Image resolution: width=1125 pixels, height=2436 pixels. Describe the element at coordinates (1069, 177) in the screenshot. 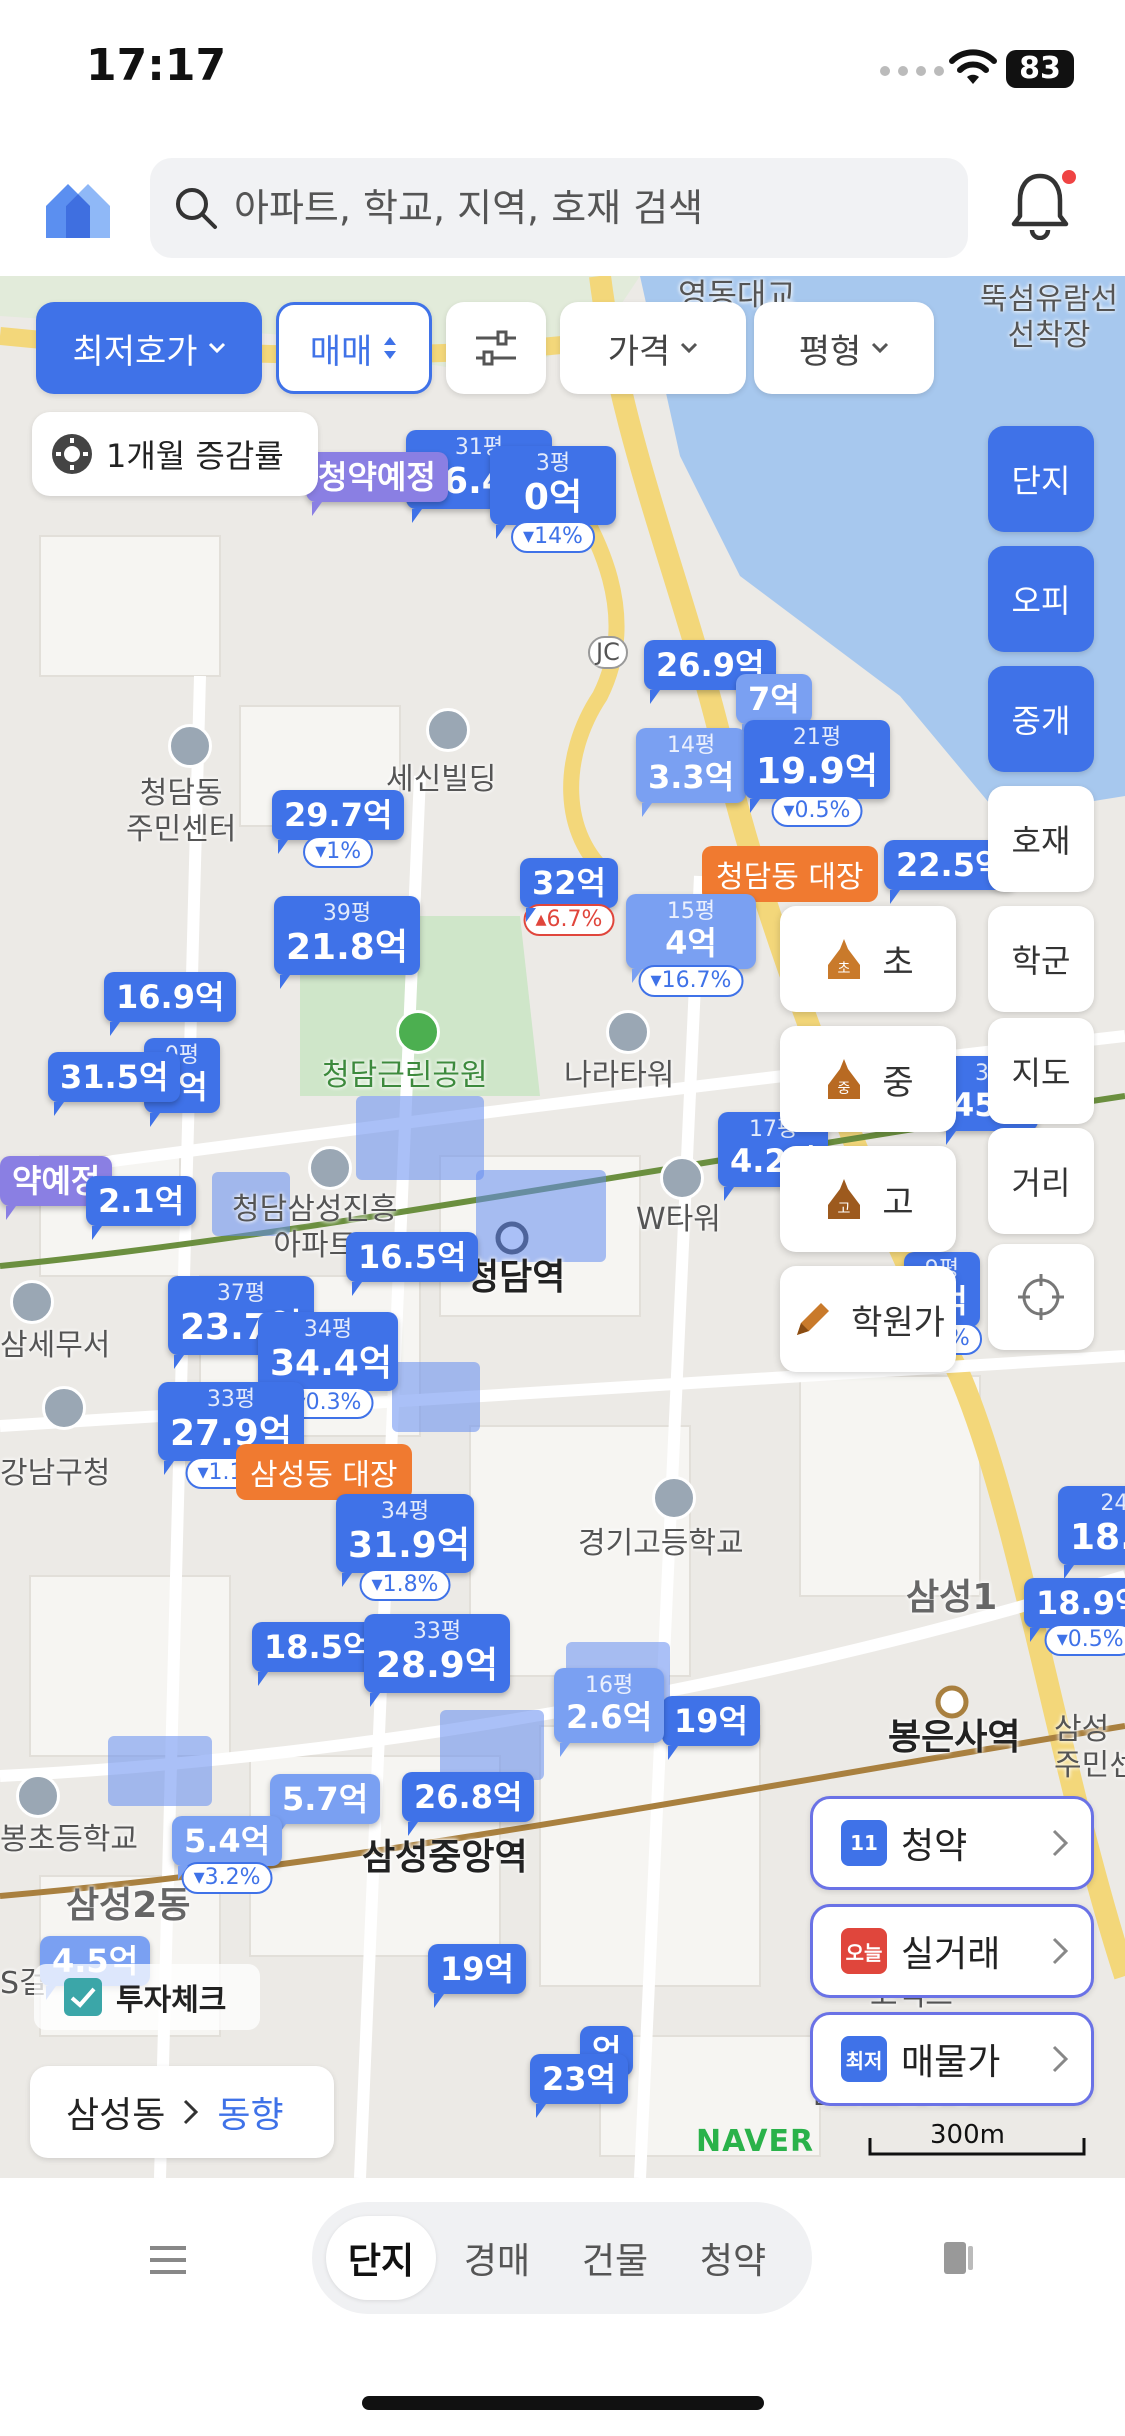

I see `notification-badge` at that location.